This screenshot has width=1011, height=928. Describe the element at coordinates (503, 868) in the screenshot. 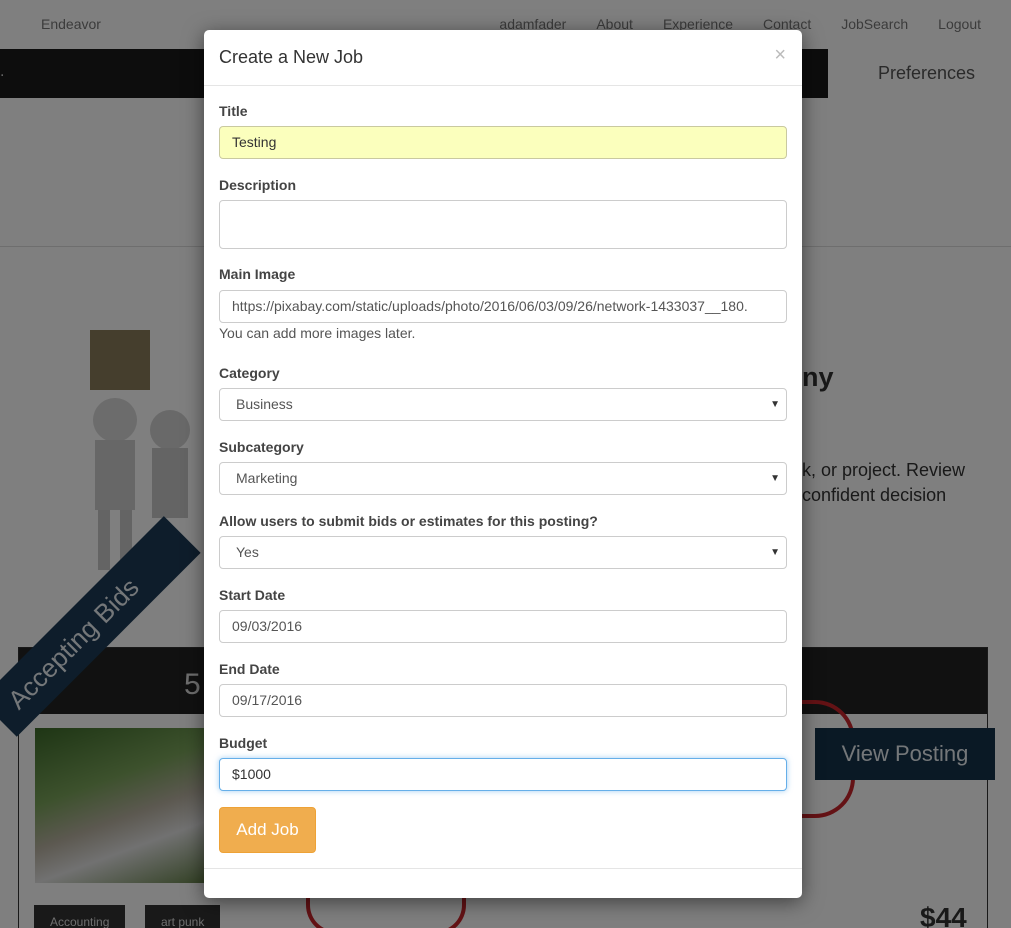

I see `modal-footer-divider` at that location.